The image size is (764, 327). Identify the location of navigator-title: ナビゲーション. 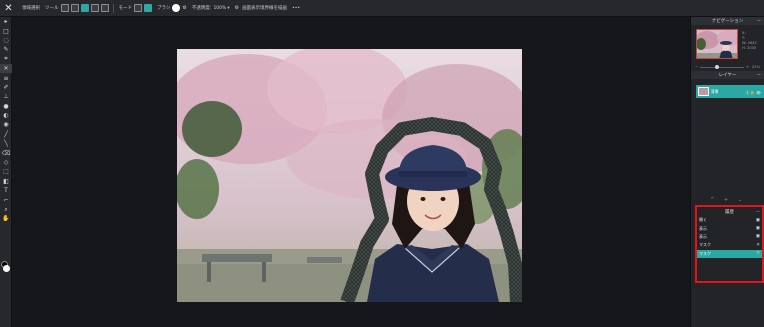
(727, 21).